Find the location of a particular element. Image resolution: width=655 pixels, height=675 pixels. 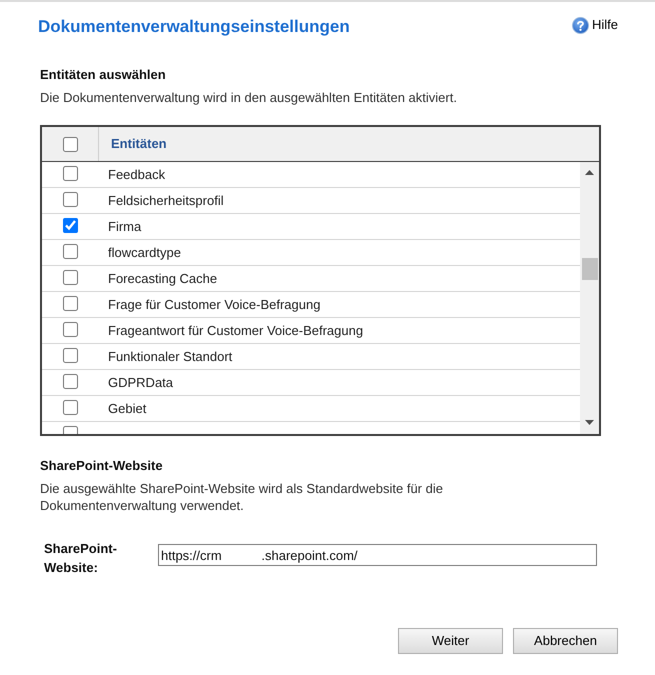

entity-name: Forecasting Cache is located at coordinates (162, 279).